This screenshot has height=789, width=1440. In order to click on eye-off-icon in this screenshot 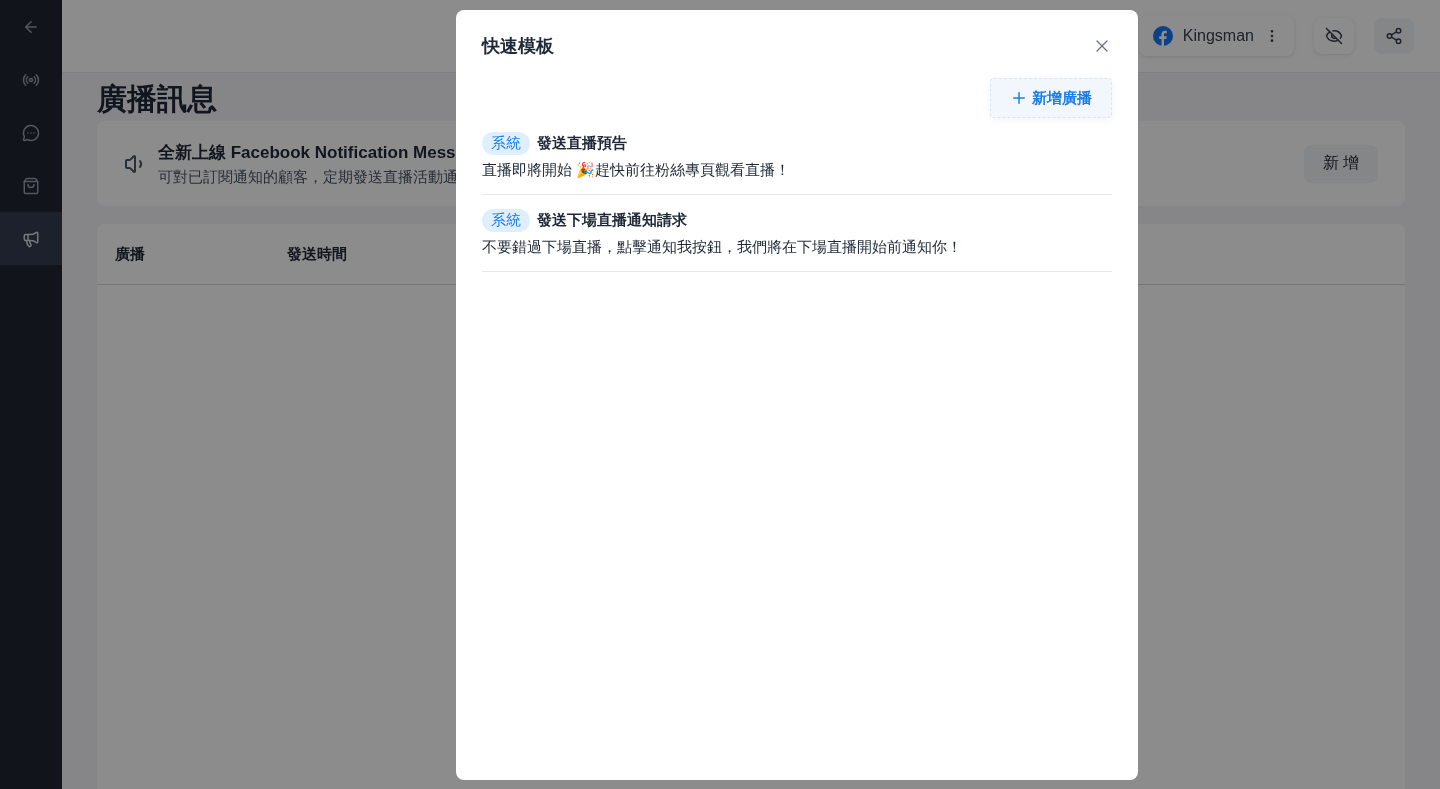, I will do `click(1334, 36)`.